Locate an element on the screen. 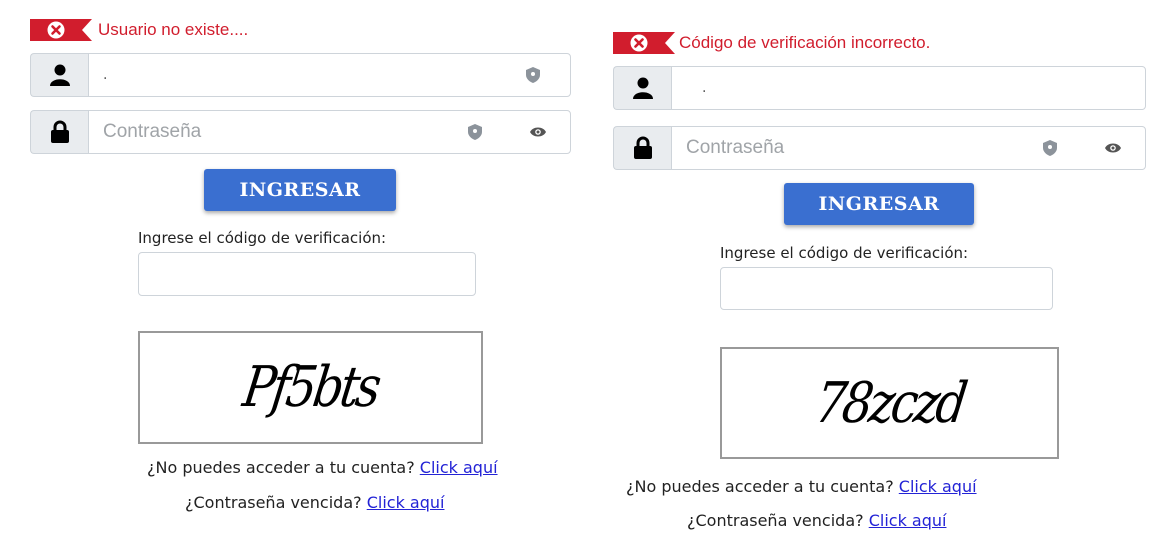 The height and width of the screenshot is (544, 1162). captcha-image: Pf5bts is located at coordinates (310, 387).